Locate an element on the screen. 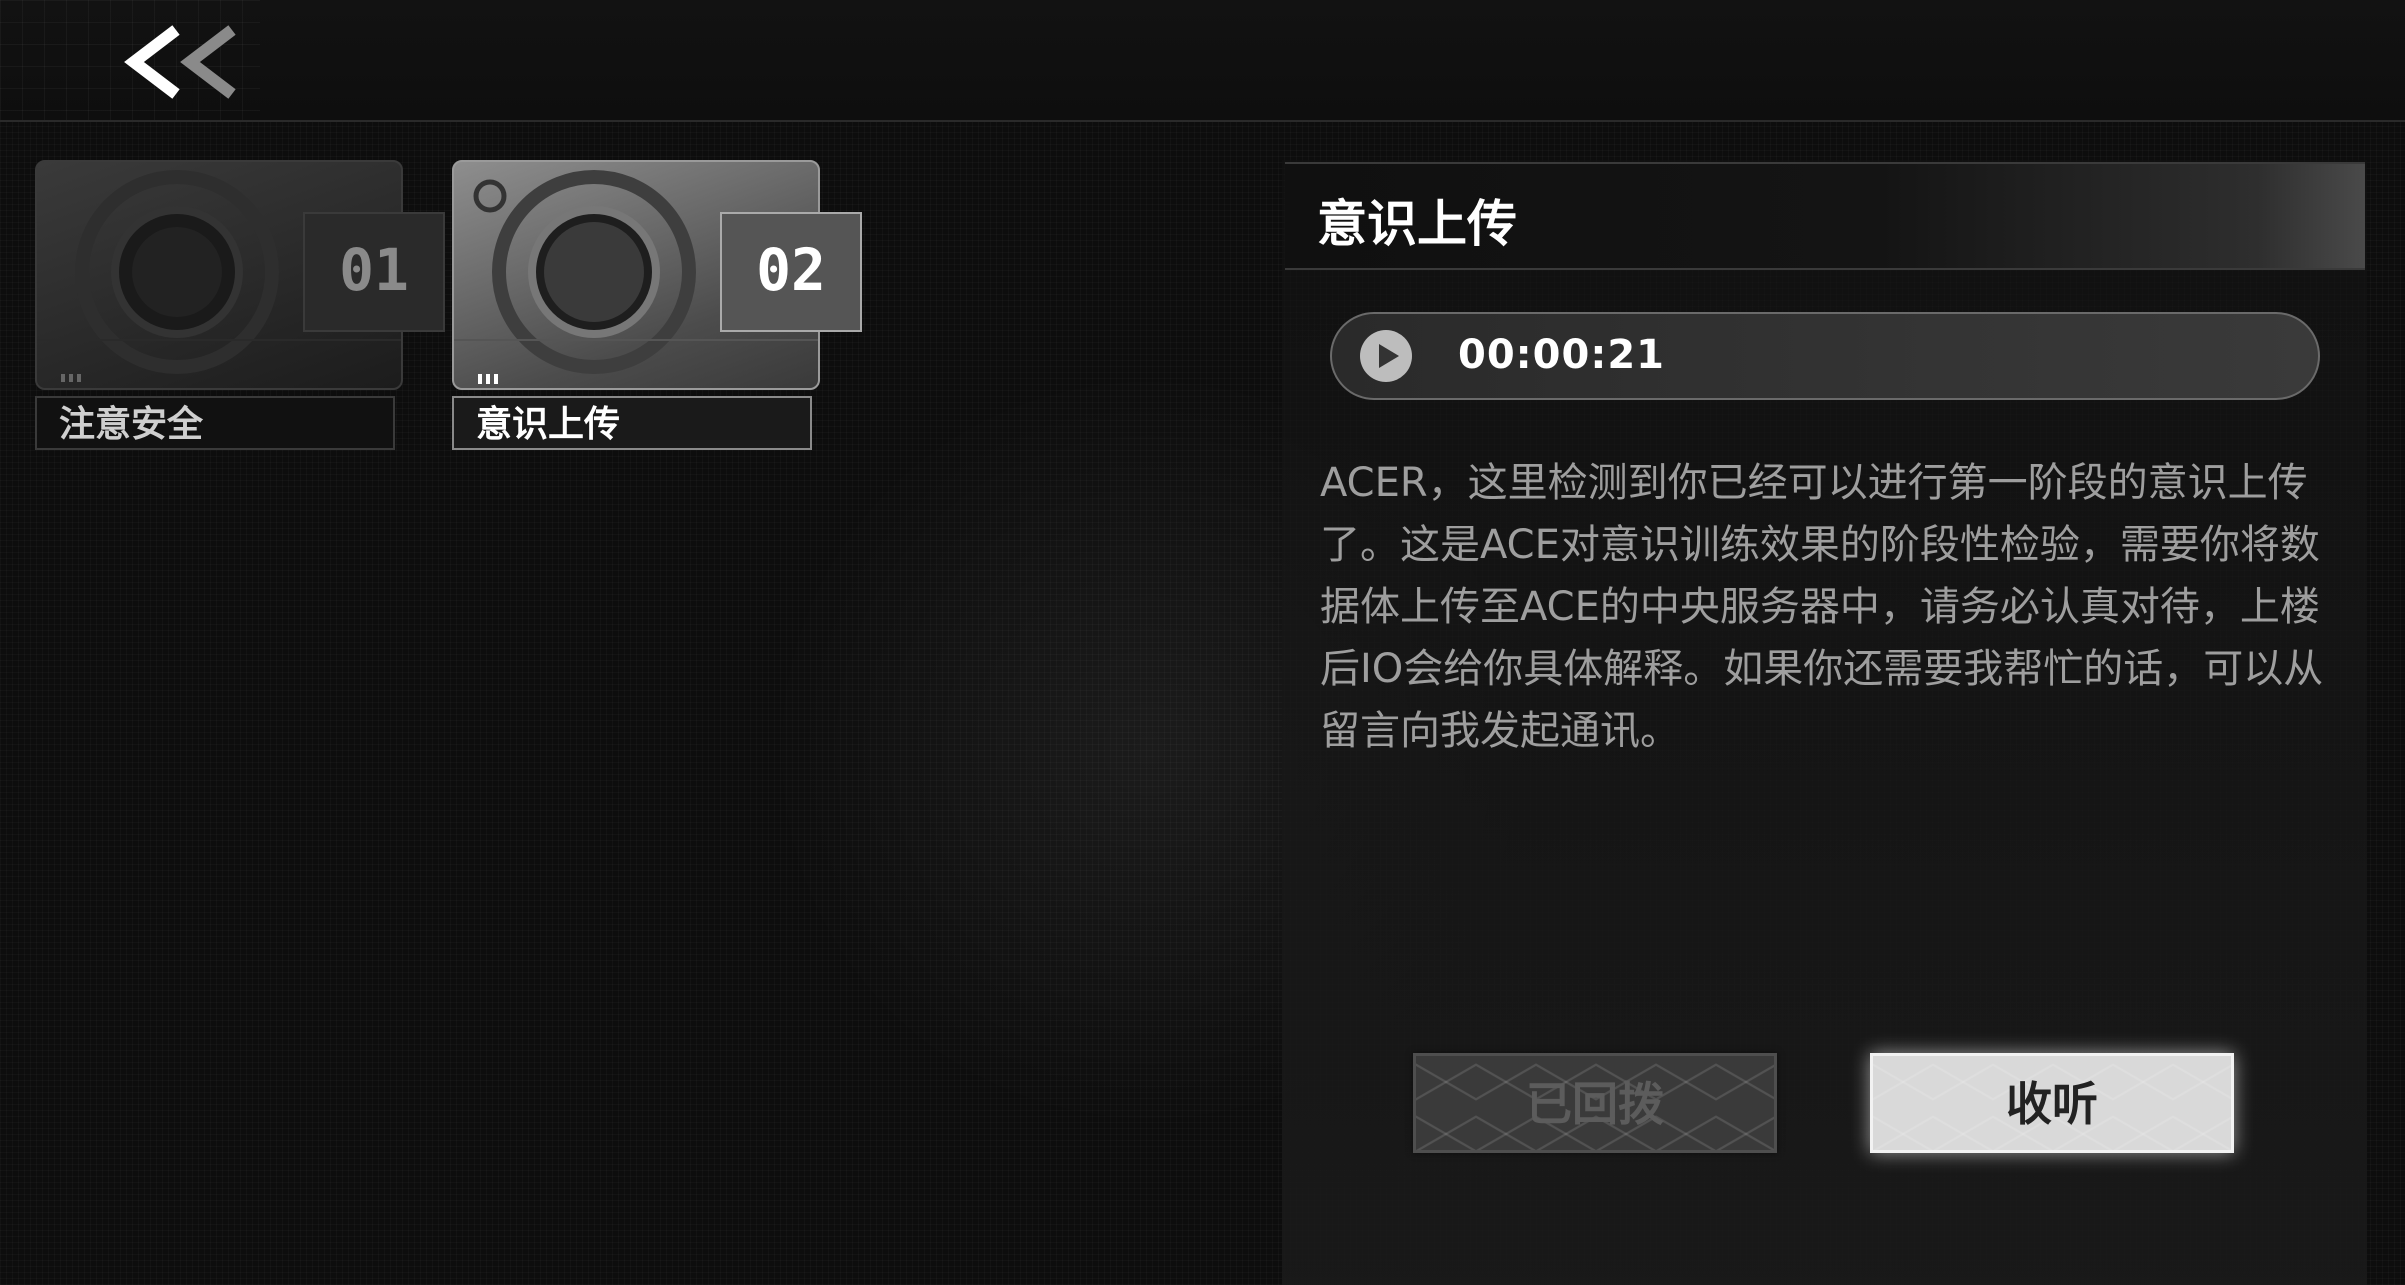  audio-duration: 00:00:21 is located at coordinates (1561, 355).